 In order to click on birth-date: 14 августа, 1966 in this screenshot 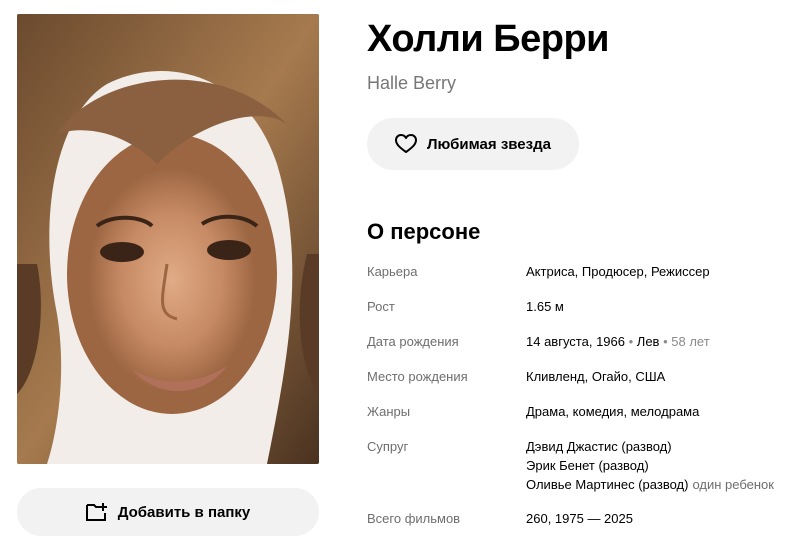, I will do `click(575, 341)`.